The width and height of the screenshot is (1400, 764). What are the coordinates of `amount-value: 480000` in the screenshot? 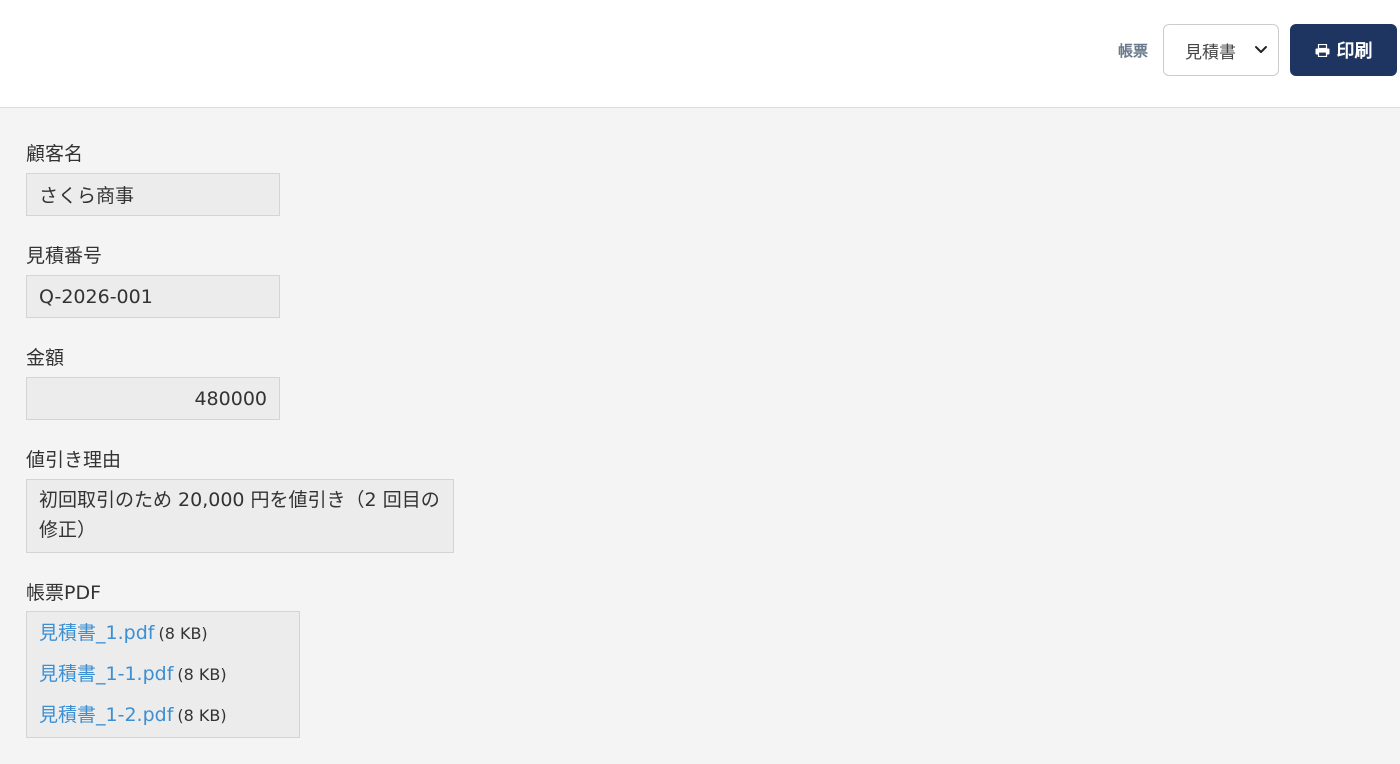 It's located at (230, 398).